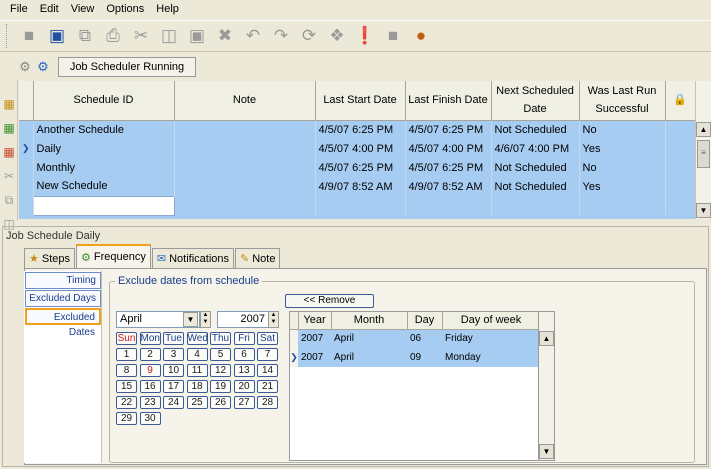 Image resolution: width=711 pixels, height=469 pixels. Describe the element at coordinates (9, 128) in the screenshot. I see `edit-schedule-icon: ▦` at that location.